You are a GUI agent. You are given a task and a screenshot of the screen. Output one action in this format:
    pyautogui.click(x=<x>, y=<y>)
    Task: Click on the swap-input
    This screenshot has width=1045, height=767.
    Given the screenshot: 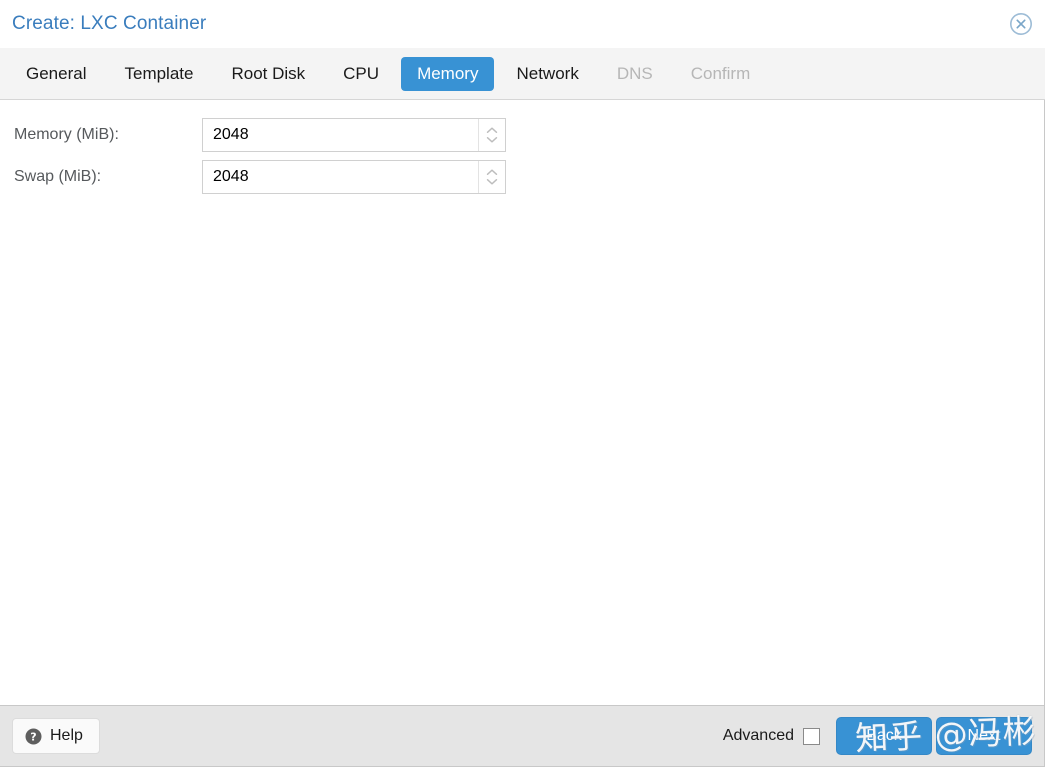 What is the action you would take?
    pyautogui.click(x=339, y=177)
    